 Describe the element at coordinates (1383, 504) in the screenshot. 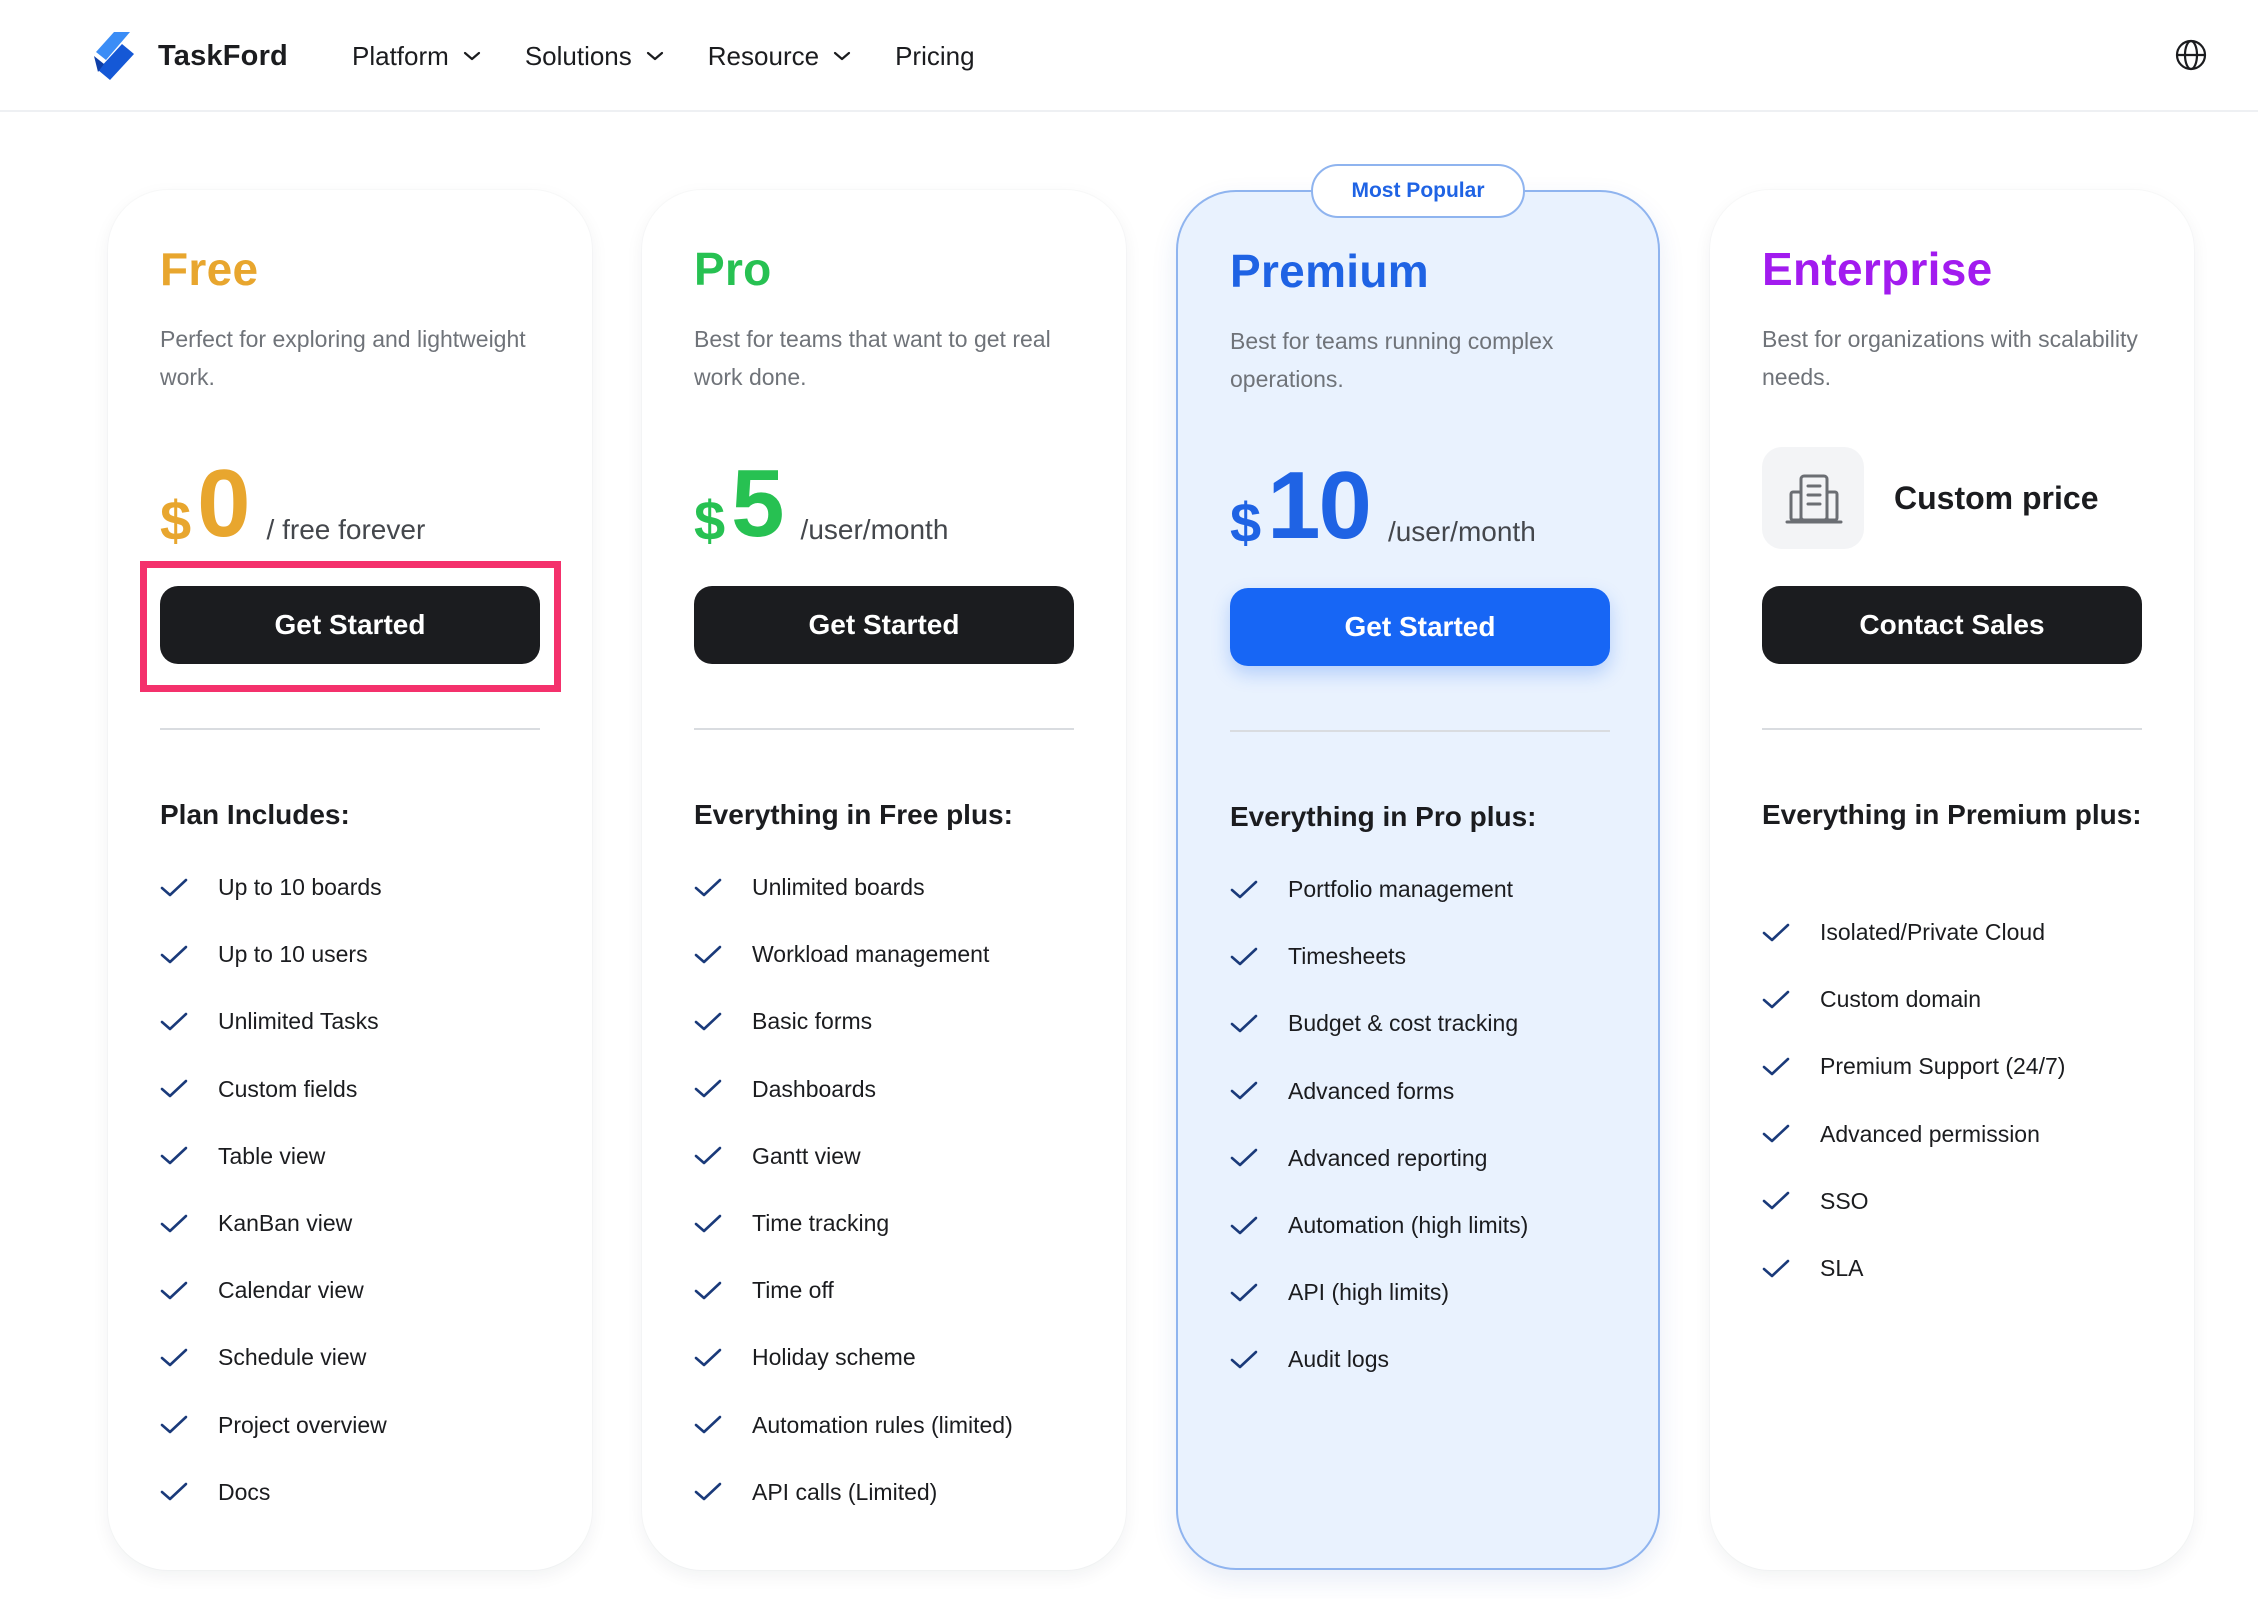

I see `plan-price: $ 10 /user/month` at that location.